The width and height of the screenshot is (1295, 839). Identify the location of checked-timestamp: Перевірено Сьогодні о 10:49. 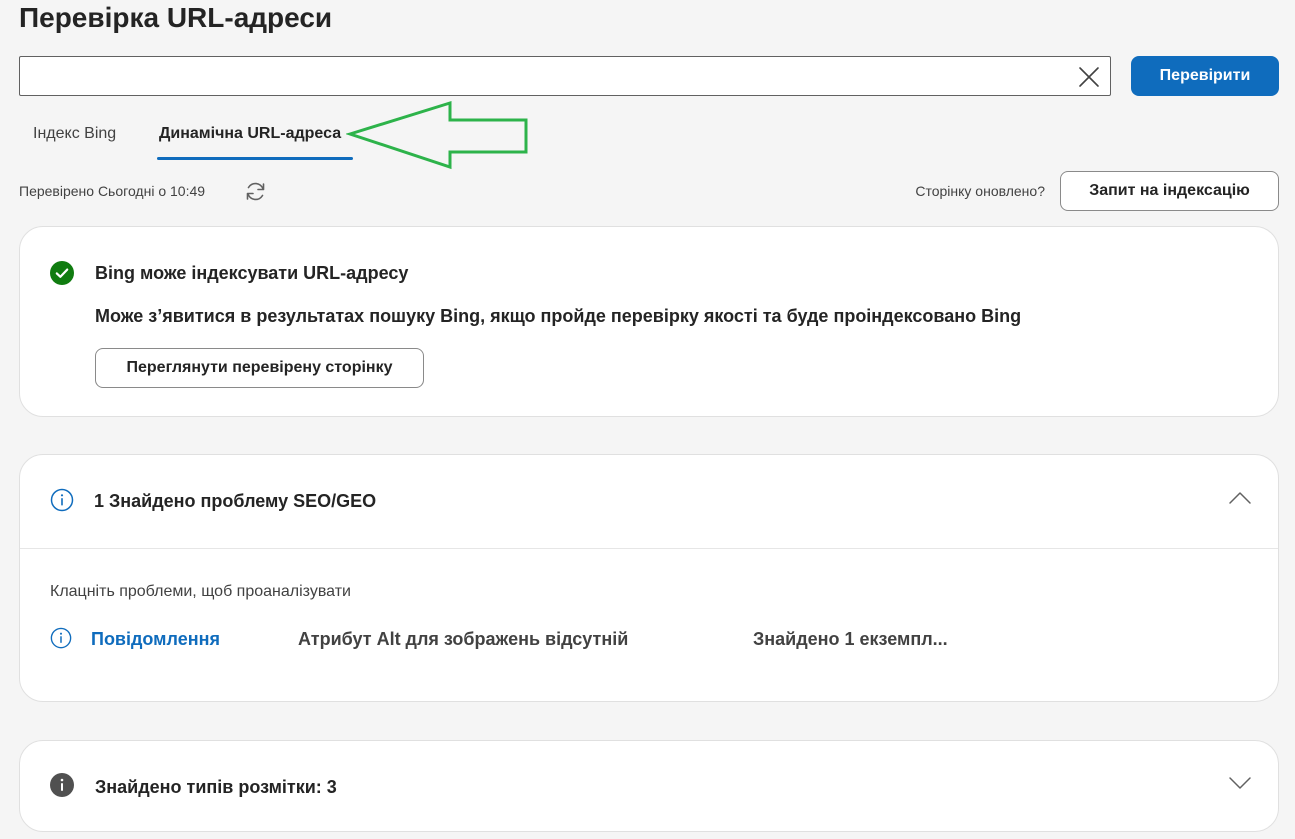
(112, 191).